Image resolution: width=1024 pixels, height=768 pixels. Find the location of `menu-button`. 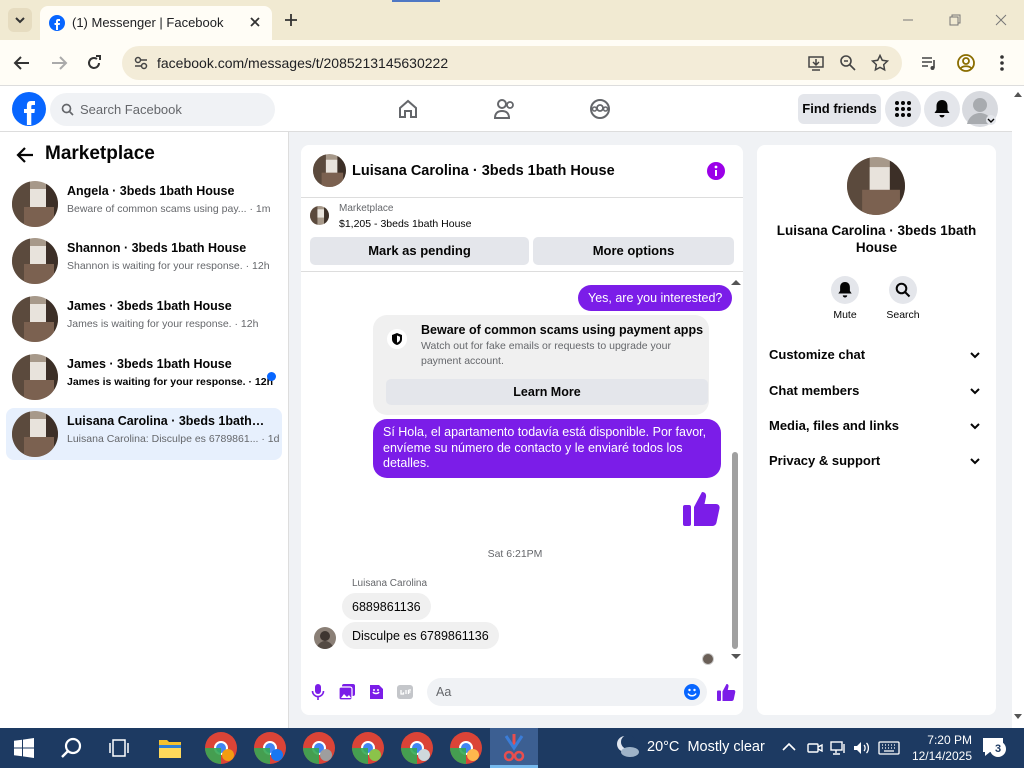

menu-button is located at coordinates (903, 109).